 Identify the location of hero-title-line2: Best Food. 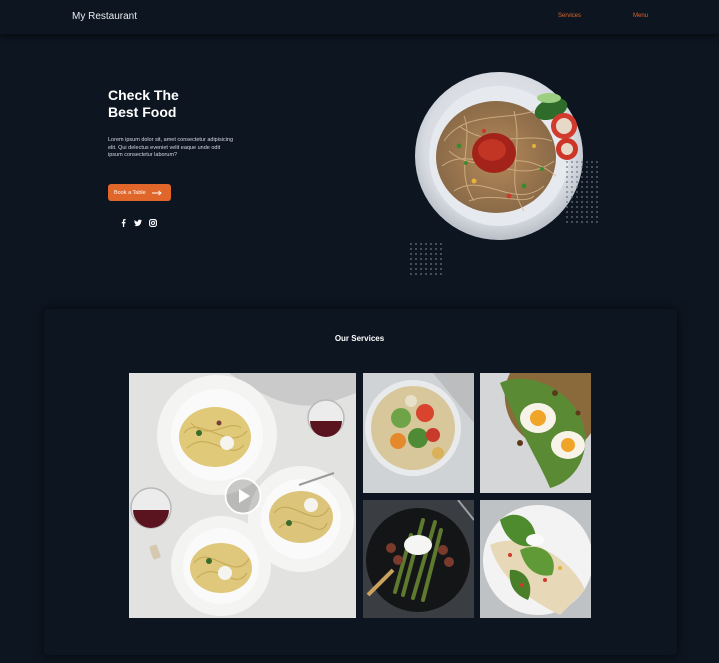
(142, 112).